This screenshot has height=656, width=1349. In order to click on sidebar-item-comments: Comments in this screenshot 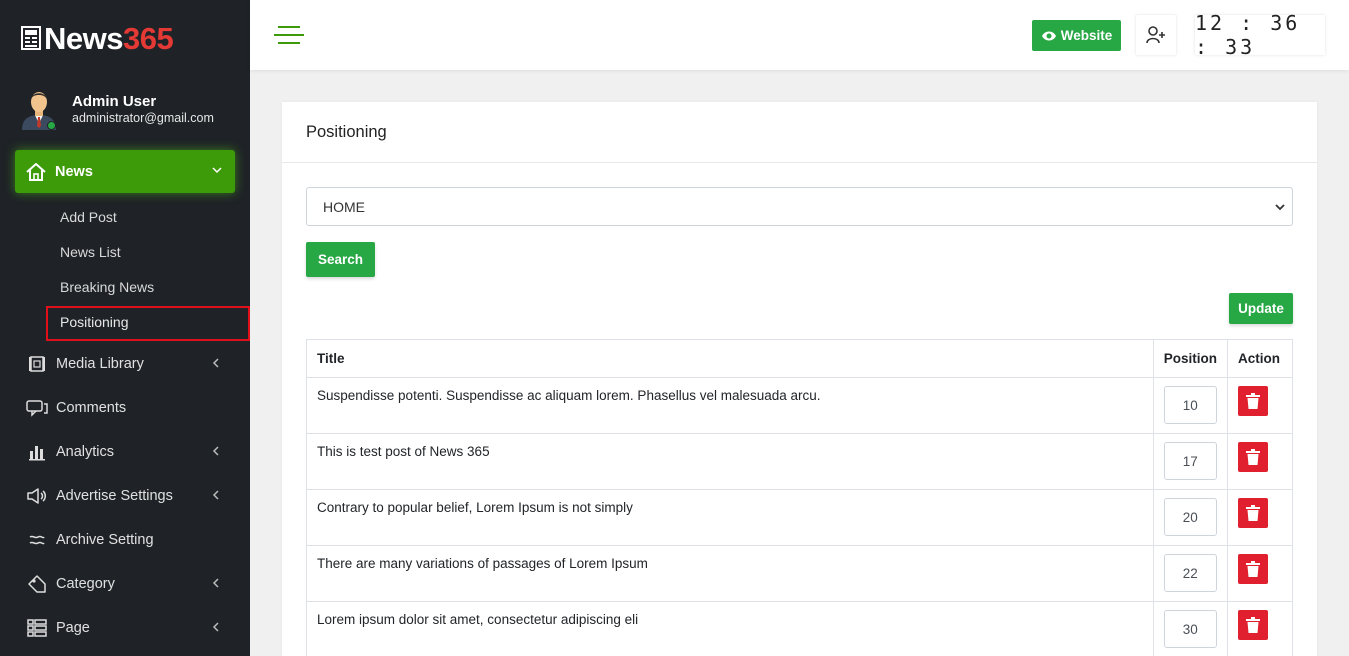, I will do `click(125, 408)`.